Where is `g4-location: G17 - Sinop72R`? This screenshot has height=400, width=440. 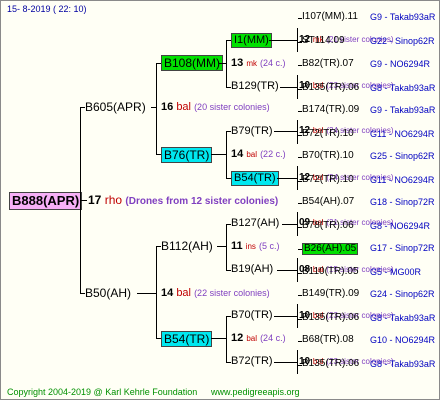 g4-location: G17 - Sinop72R is located at coordinates (402, 248).